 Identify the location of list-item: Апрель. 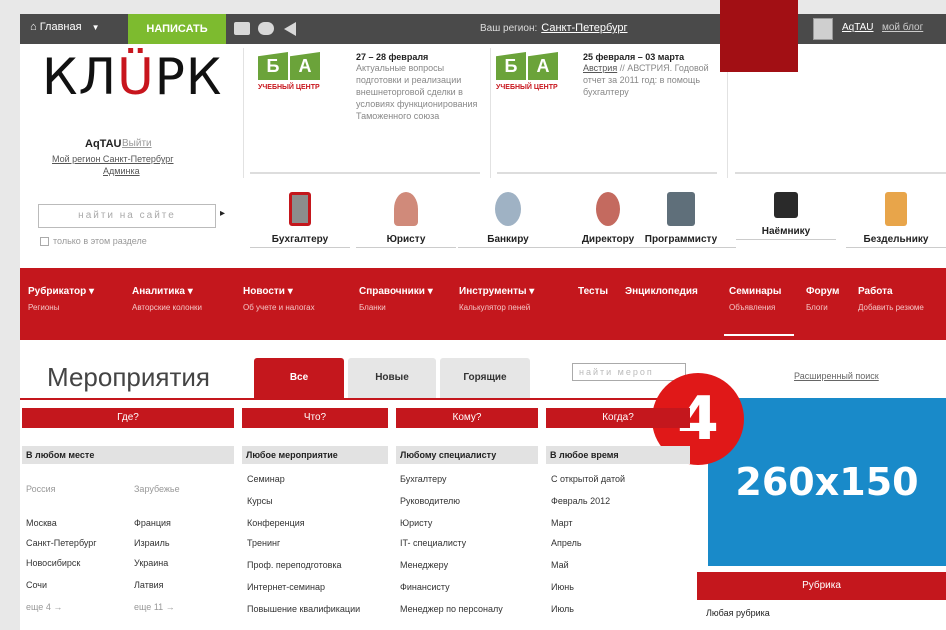
(566, 543).